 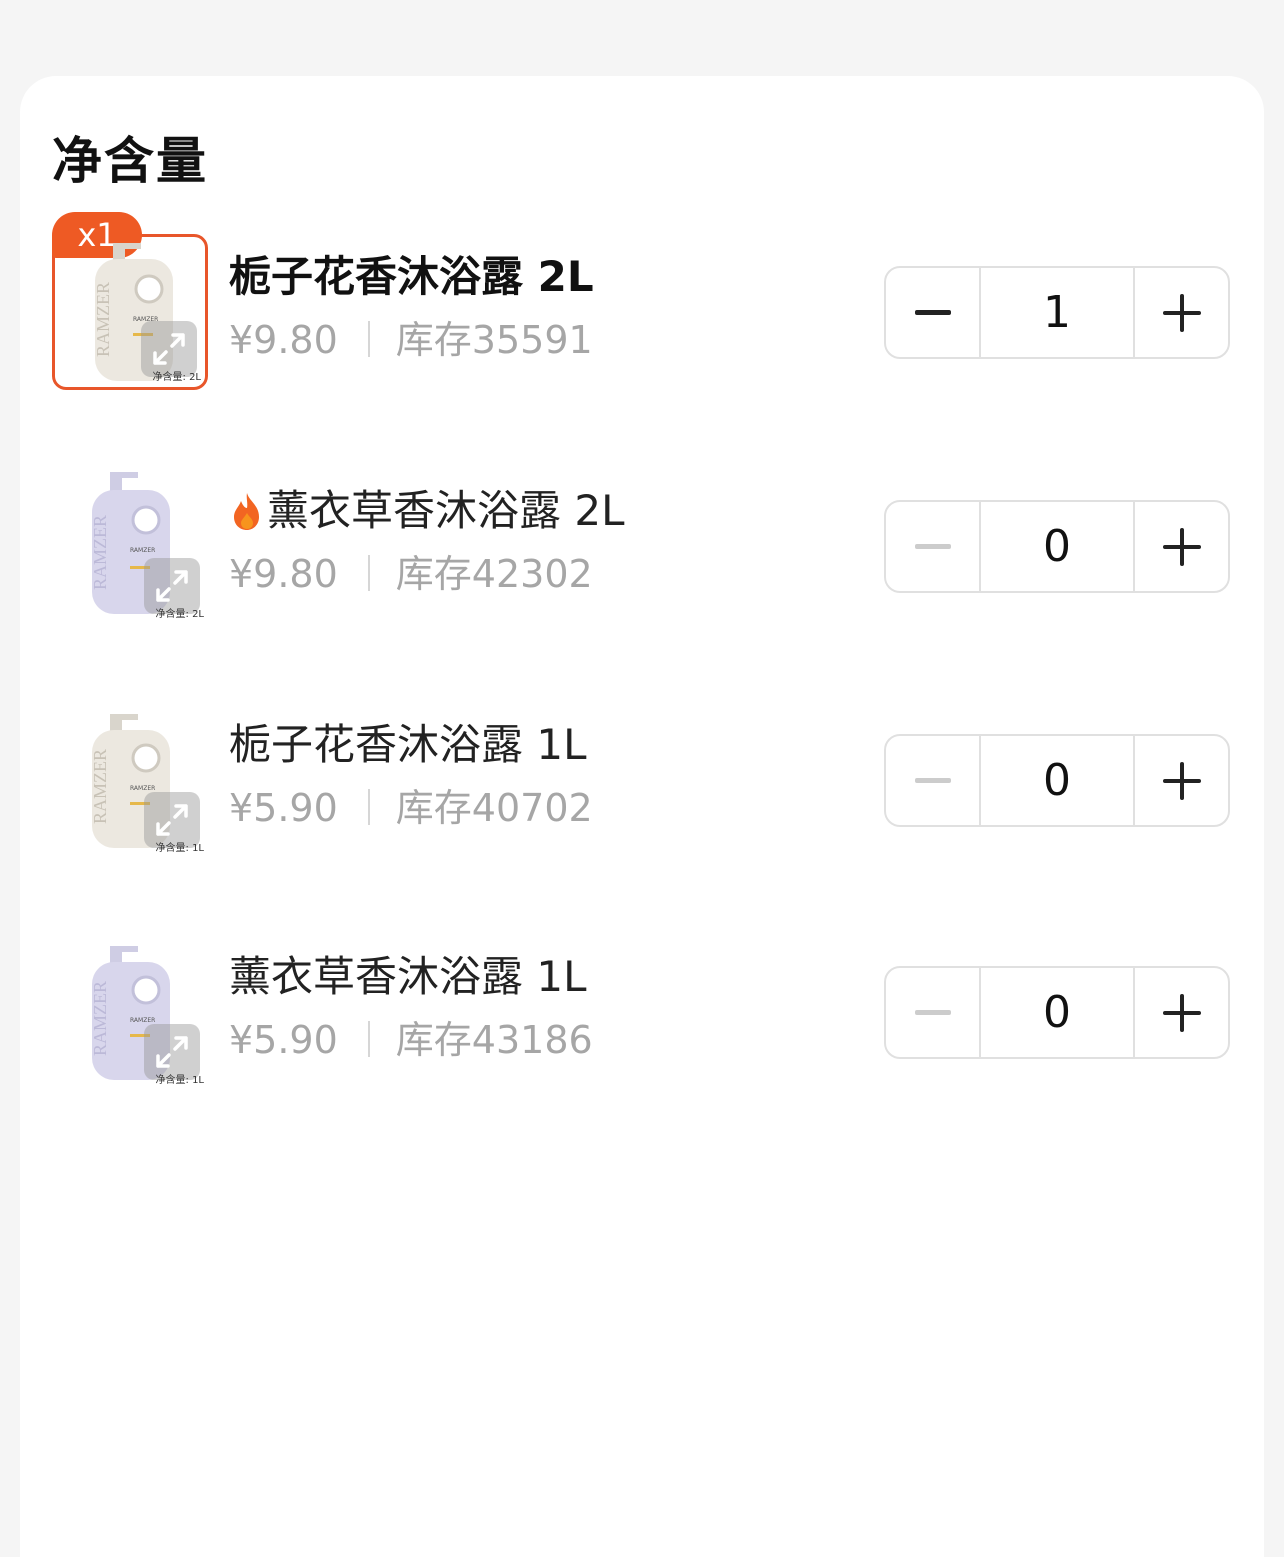 I want to click on product-stock: 库存42302, so click(x=494, y=574).